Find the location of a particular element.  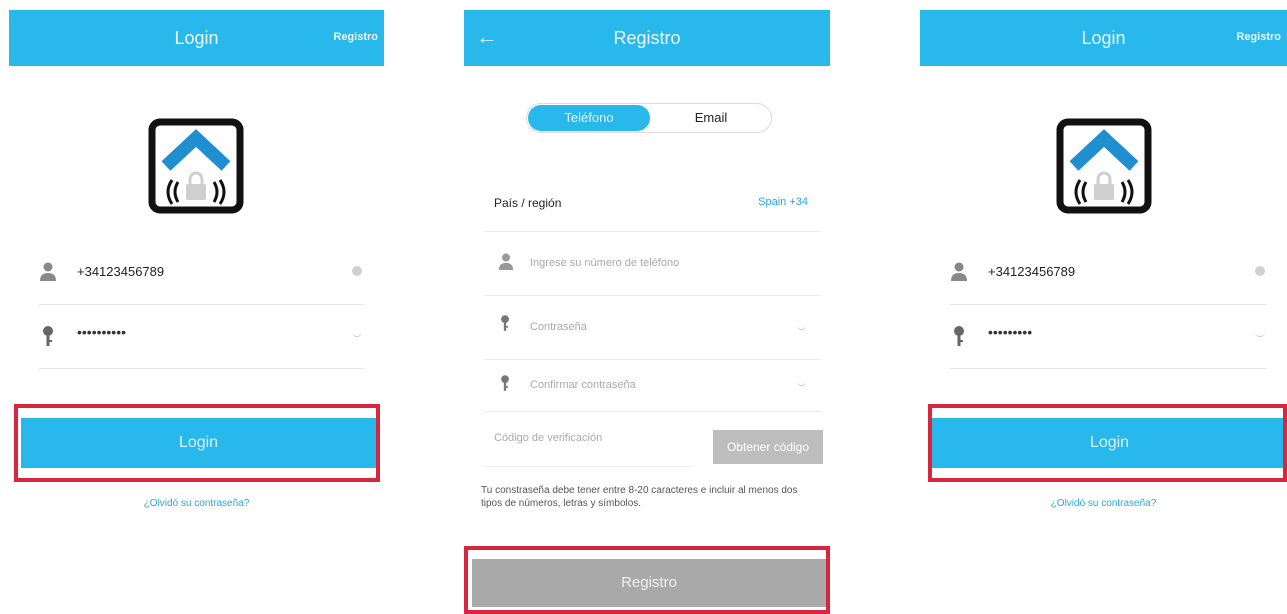

password-field: Contraseña is located at coordinates (653, 327).